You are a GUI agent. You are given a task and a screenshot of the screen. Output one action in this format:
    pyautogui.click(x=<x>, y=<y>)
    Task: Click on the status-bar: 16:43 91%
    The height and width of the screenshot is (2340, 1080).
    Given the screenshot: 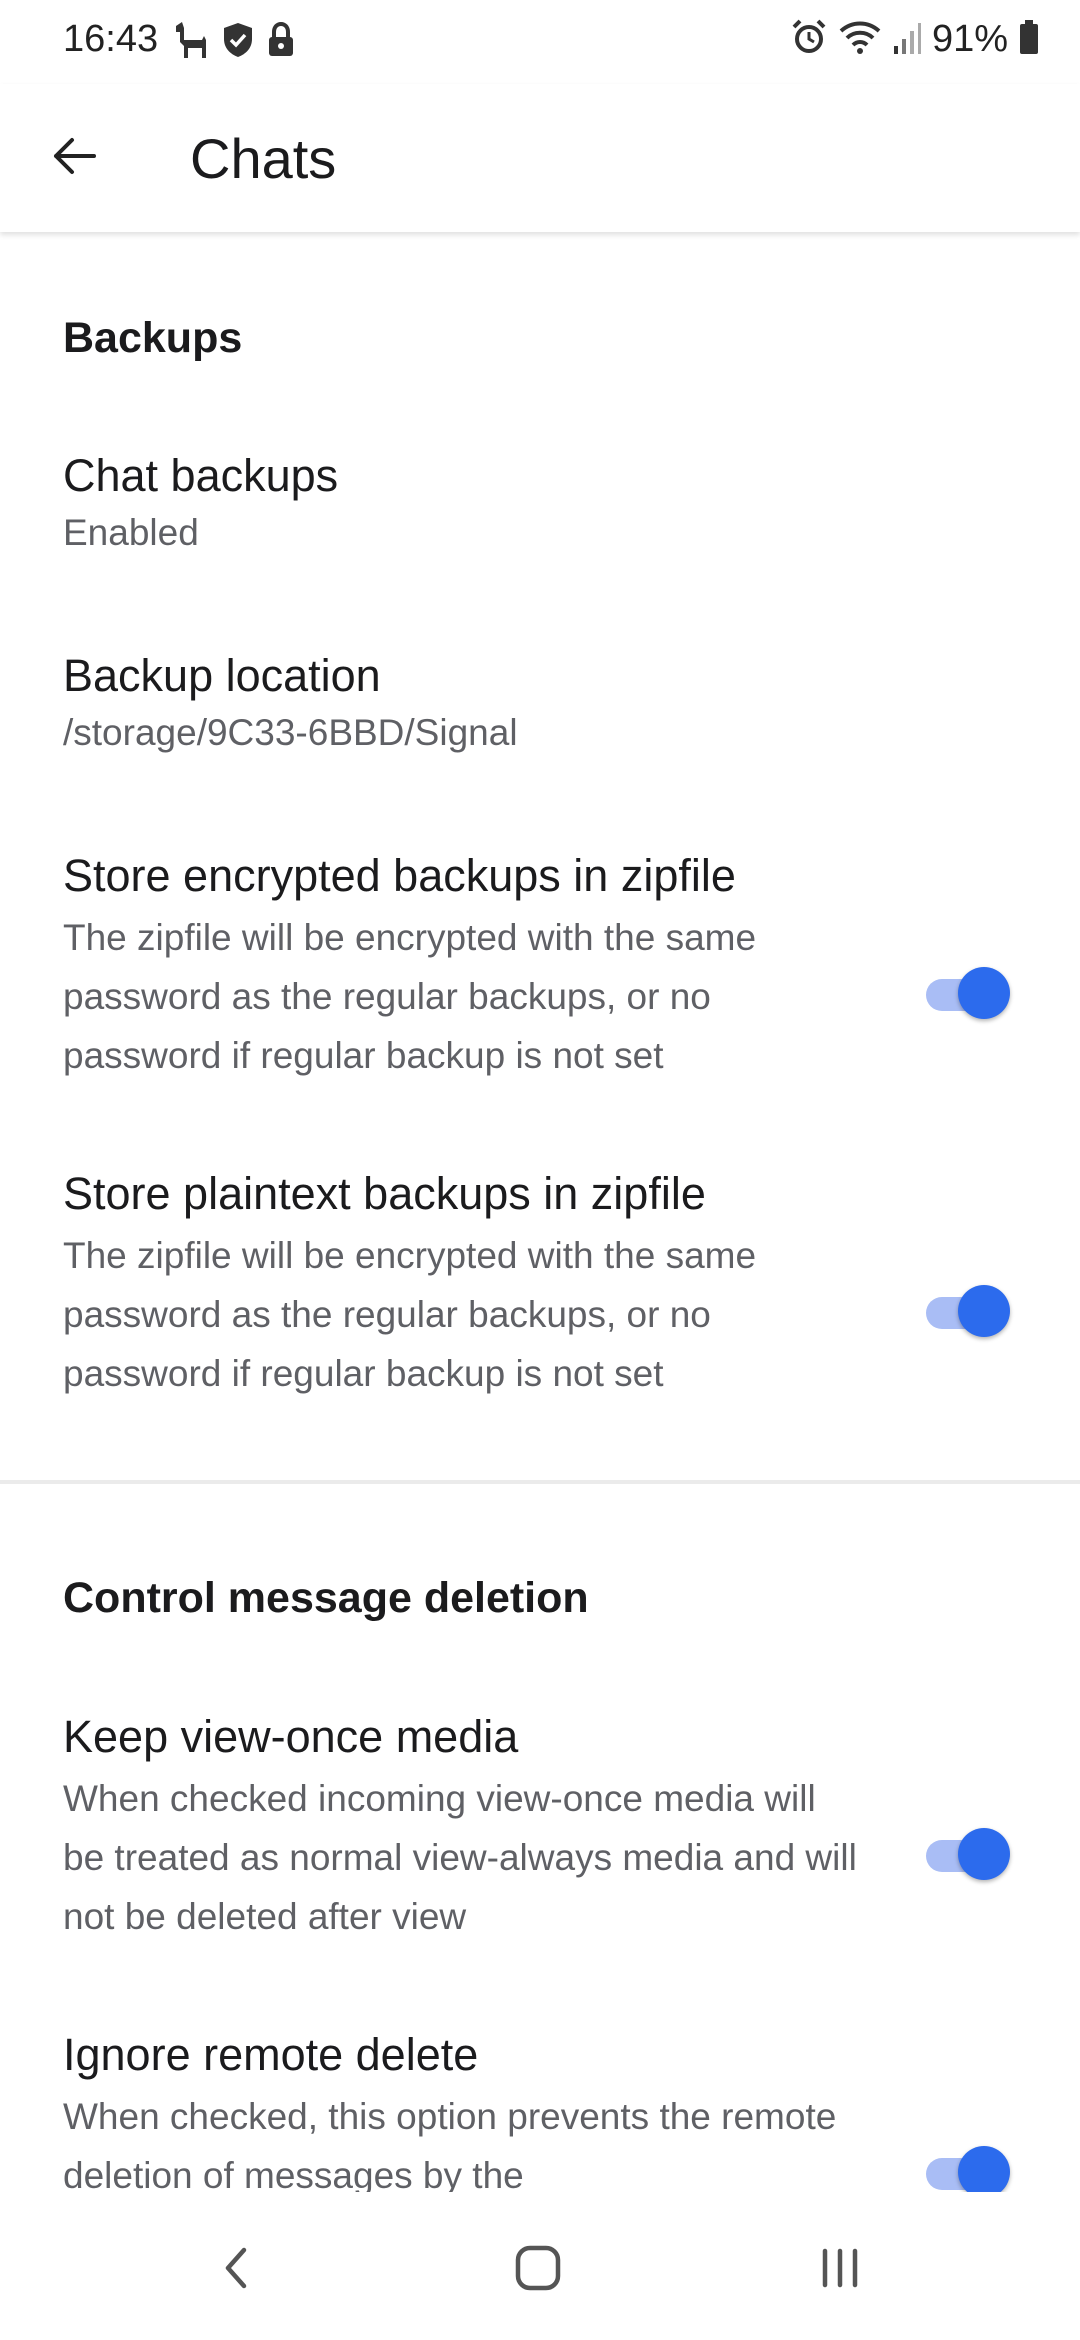 What is the action you would take?
    pyautogui.click(x=540, y=42)
    